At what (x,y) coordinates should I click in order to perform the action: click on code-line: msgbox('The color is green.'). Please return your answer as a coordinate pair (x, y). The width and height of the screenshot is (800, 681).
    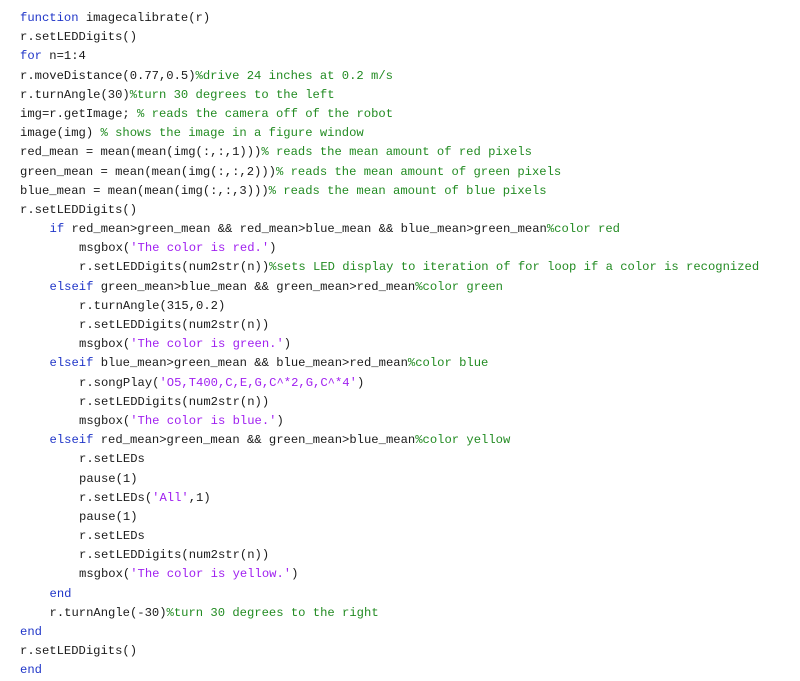
    Looking at the image, I should click on (389, 344).